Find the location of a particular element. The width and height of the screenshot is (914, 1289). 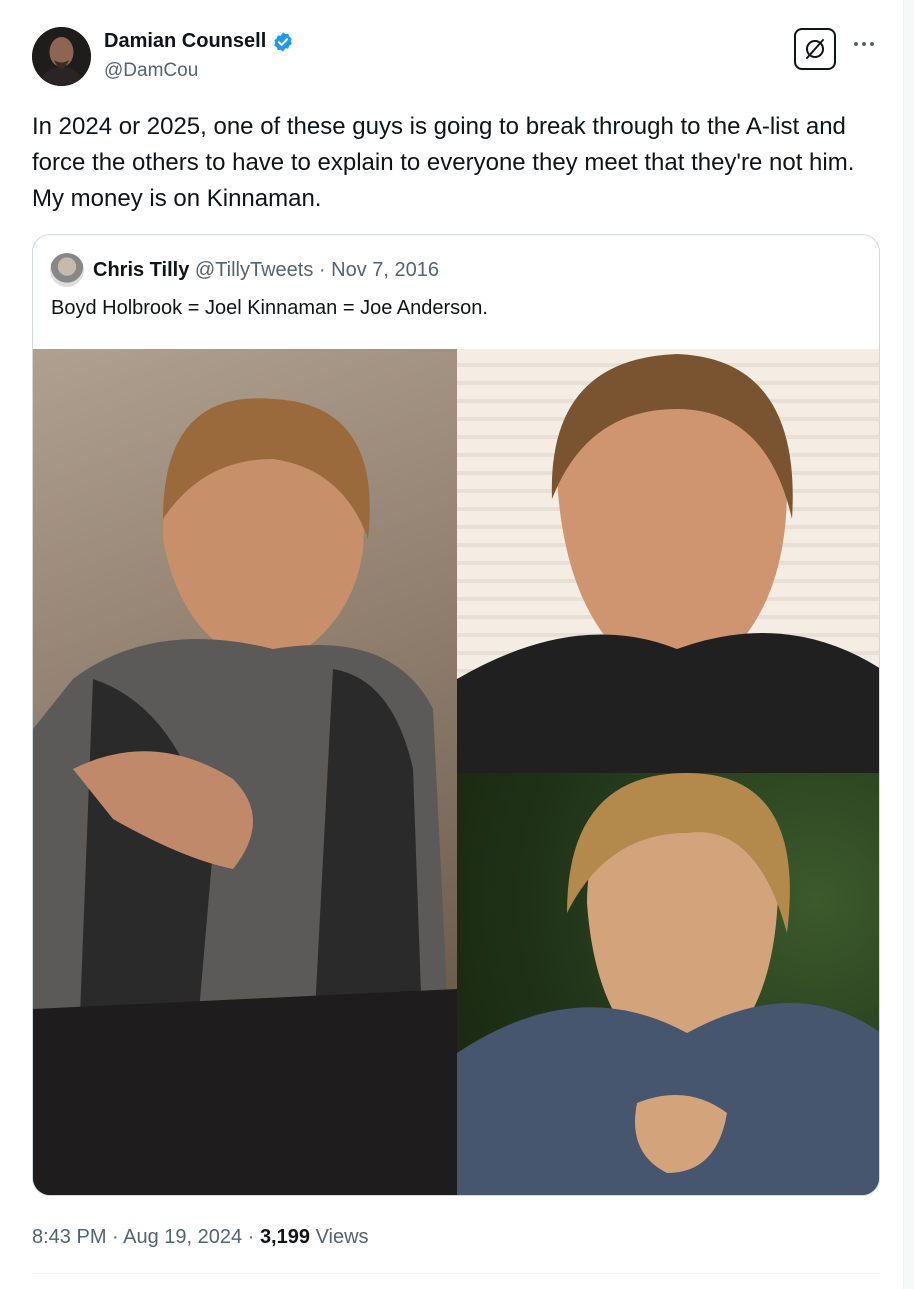

verified-badge-icon is located at coordinates (283, 41).